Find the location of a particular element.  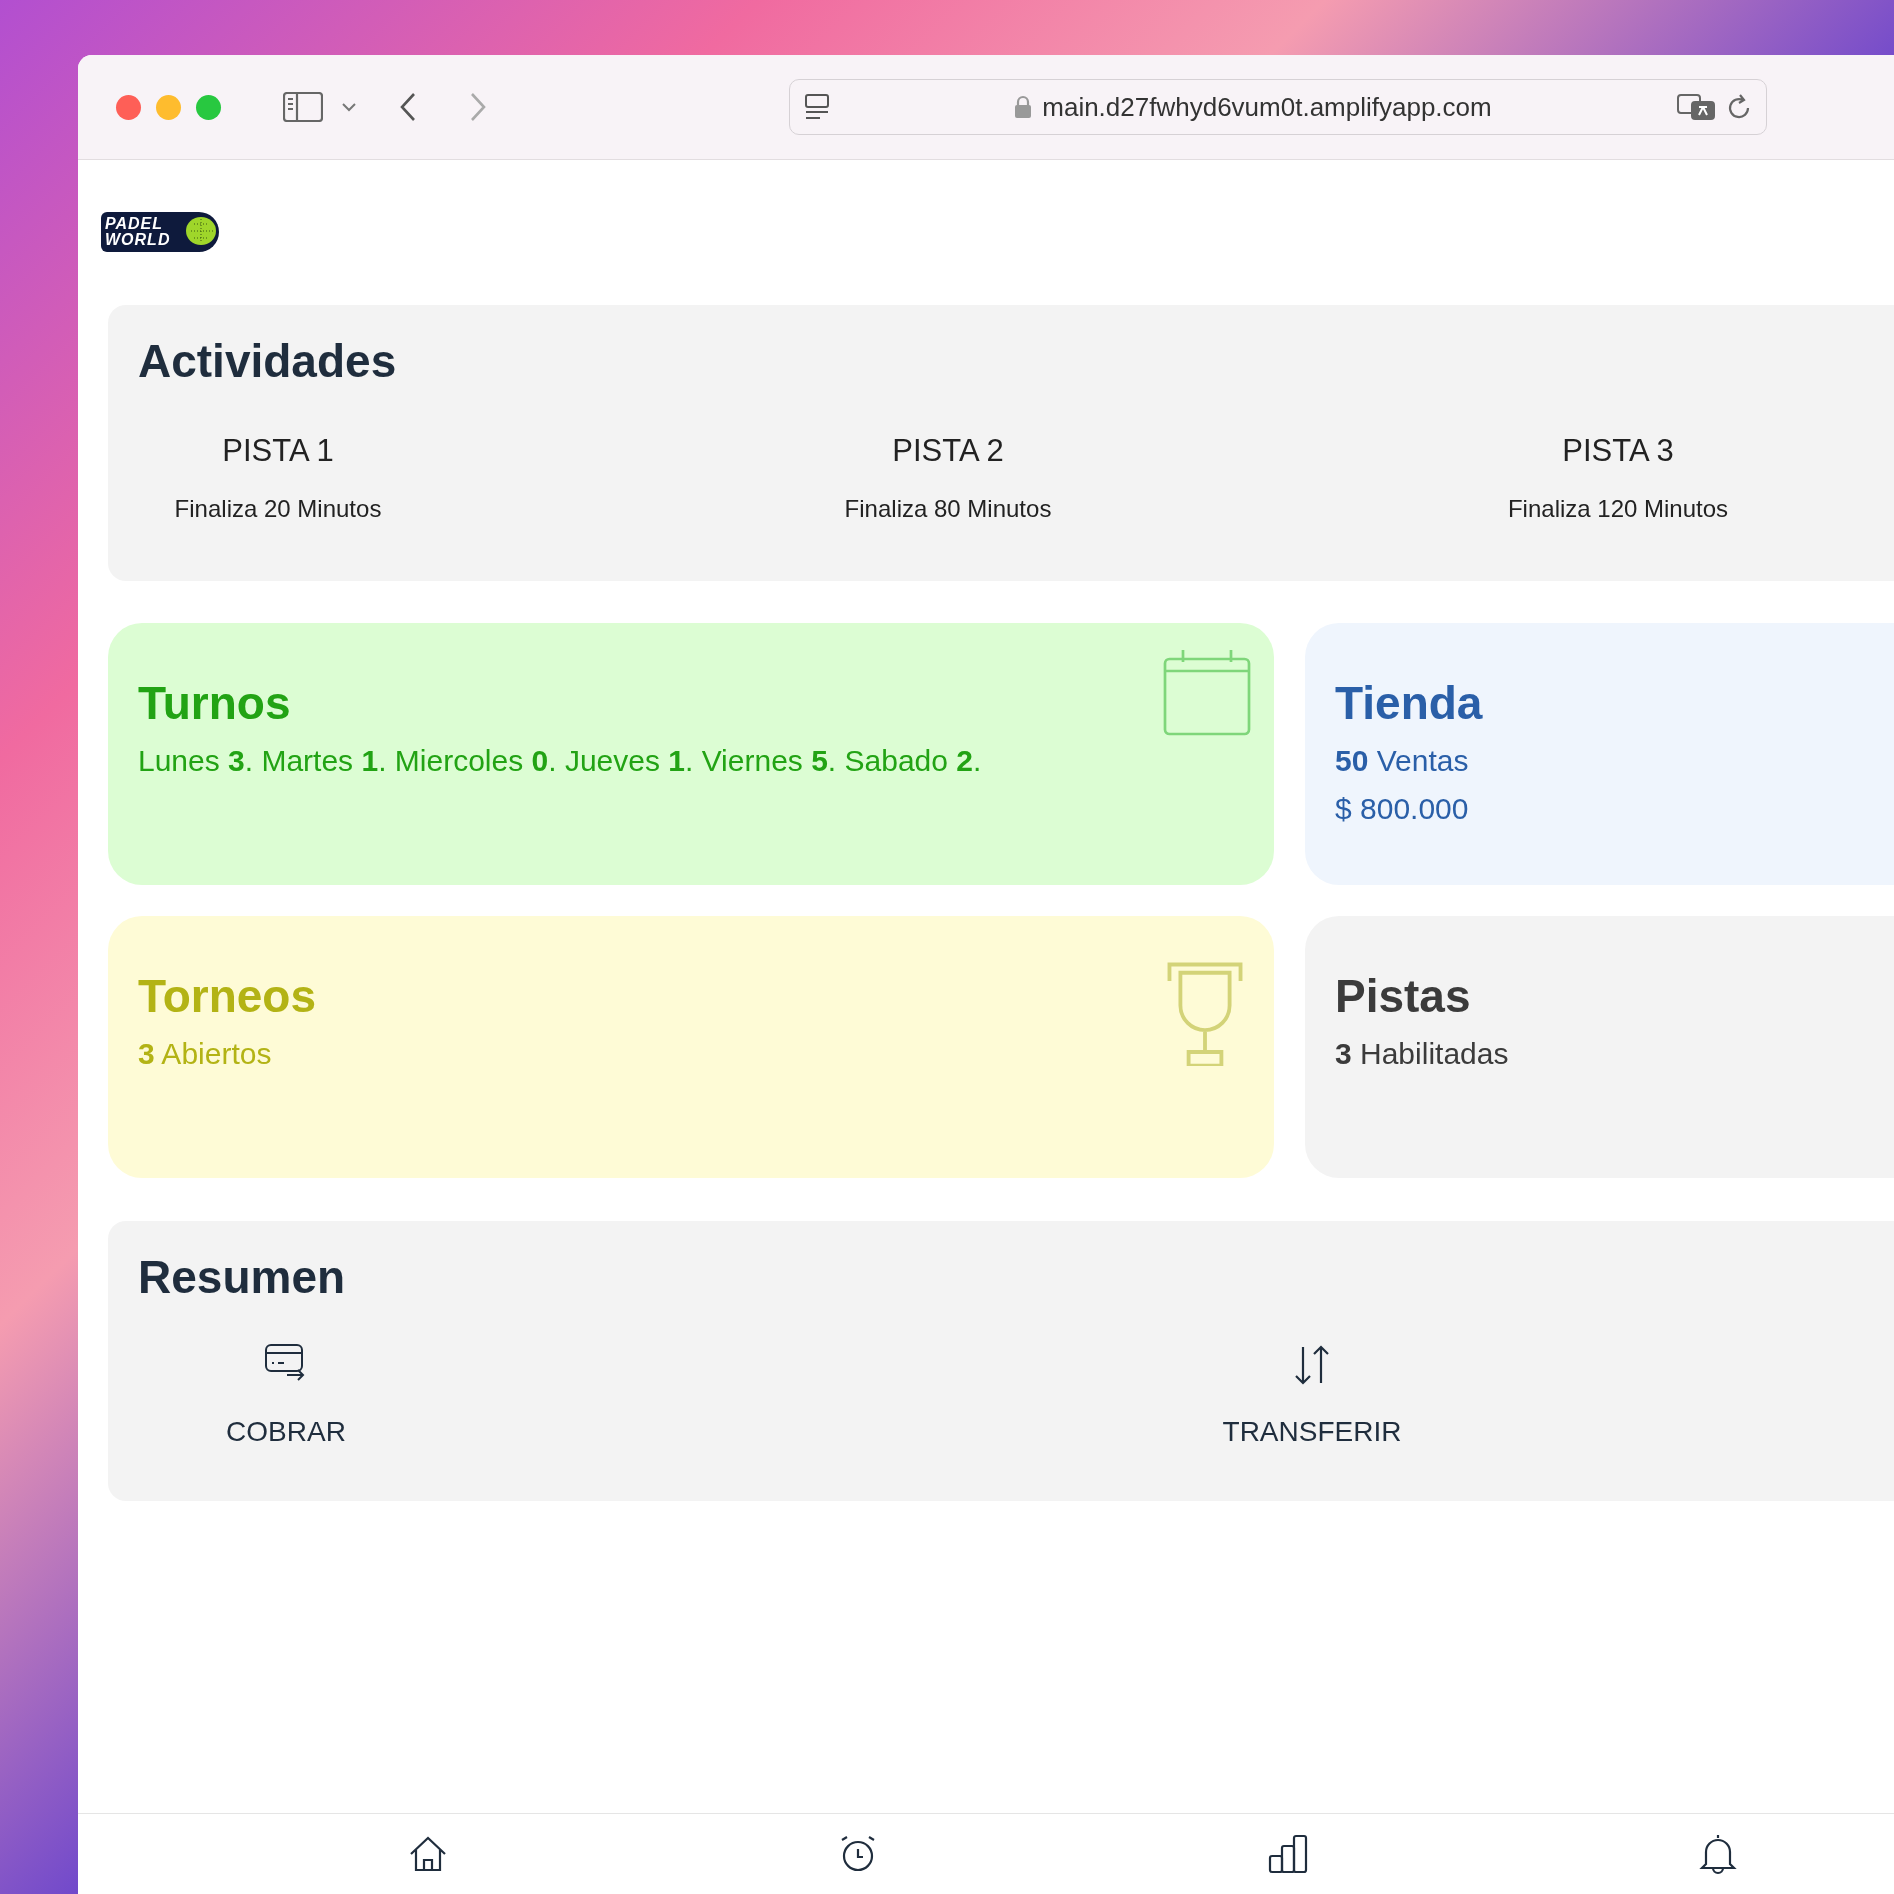

logo: PADEL WORLD is located at coordinates (160, 232).